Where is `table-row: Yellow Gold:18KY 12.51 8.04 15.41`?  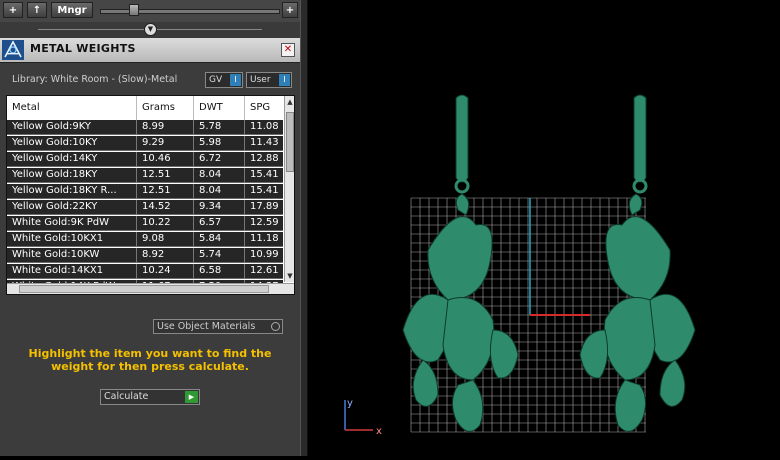 table-row: Yellow Gold:18KY 12.51 8.04 15.41 is located at coordinates (145, 175).